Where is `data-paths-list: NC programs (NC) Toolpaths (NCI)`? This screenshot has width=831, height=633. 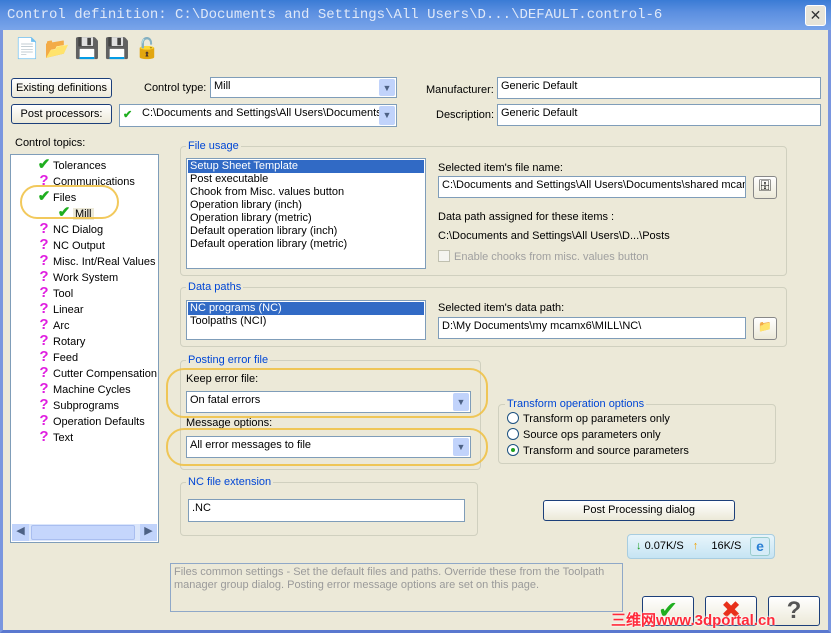 data-paths-list: NC programs (NC) Toolpaths (NCI) is located at coordinates (306, 320).